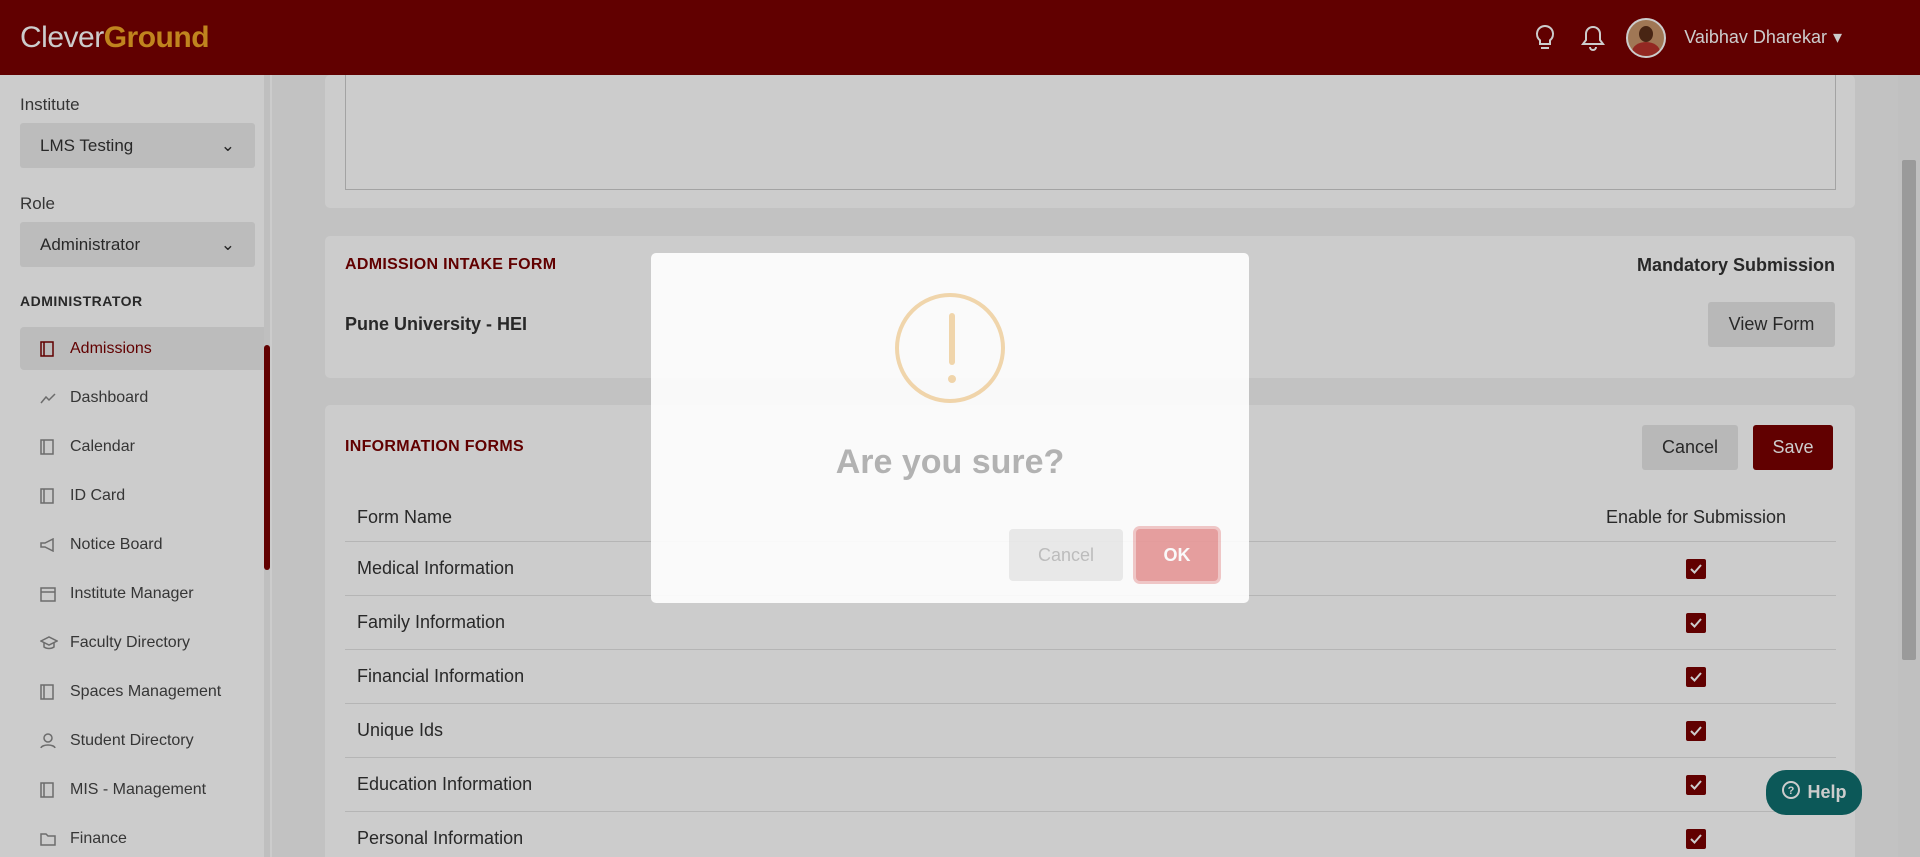  What do you see at coordinates (1066, 555) in the screenshot?
I see `dialog-cancel-button: Cancel` at bounding box center [1066, 555].